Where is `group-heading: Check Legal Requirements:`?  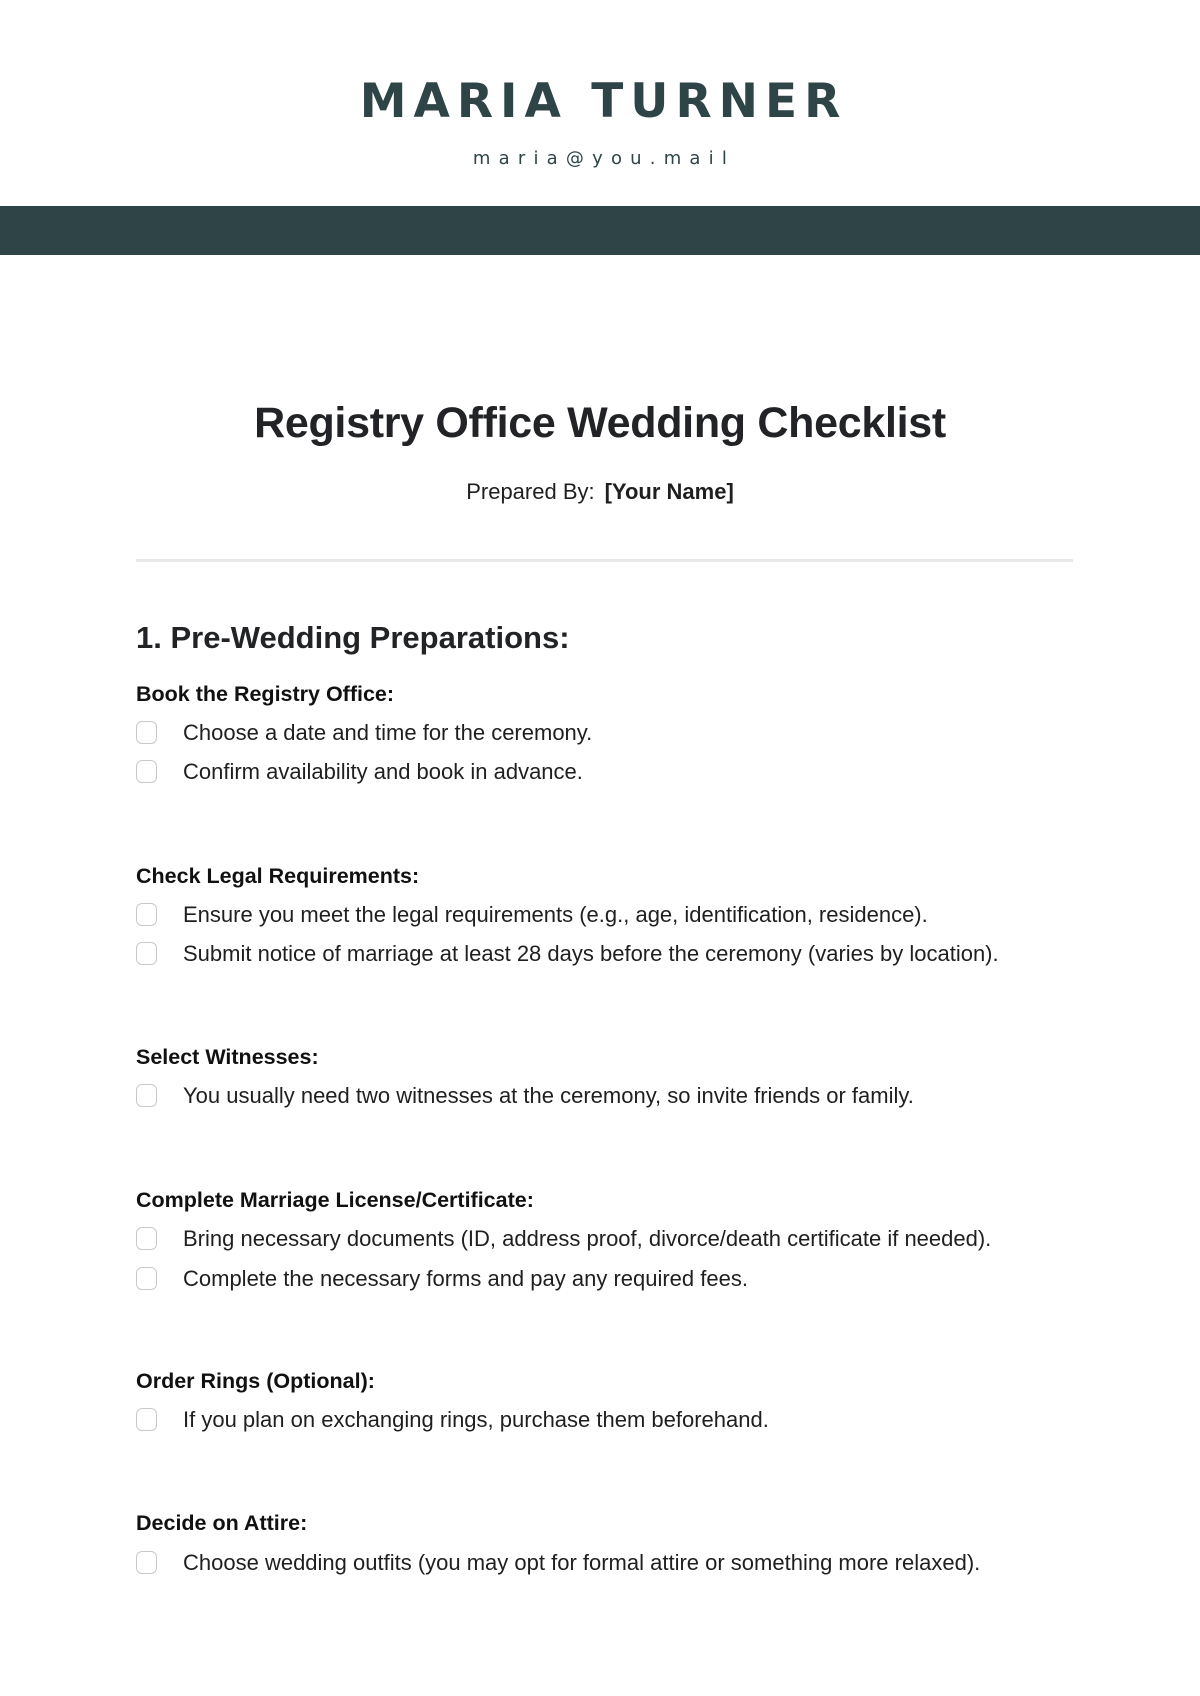
group-heading: Check Legal Requirements: is located at coordinates (278, 876).